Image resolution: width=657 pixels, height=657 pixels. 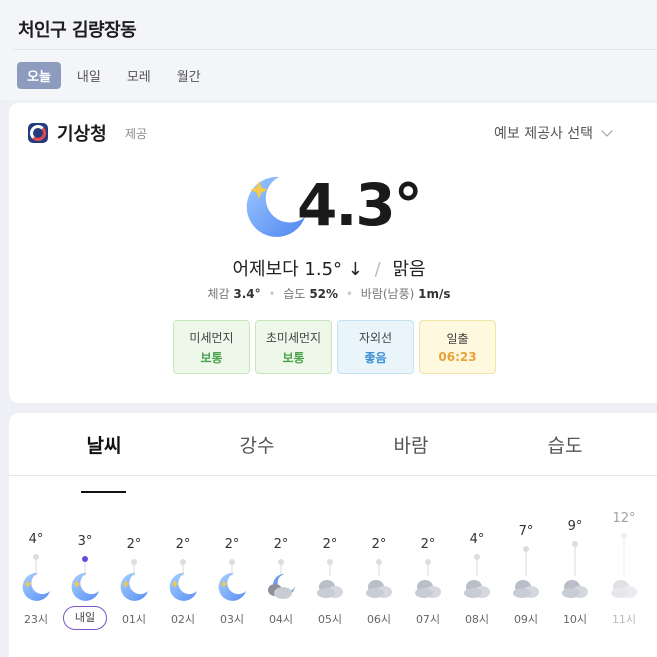 I want to click on tomorrow-pill: 내일, so click(x=85, y=618).